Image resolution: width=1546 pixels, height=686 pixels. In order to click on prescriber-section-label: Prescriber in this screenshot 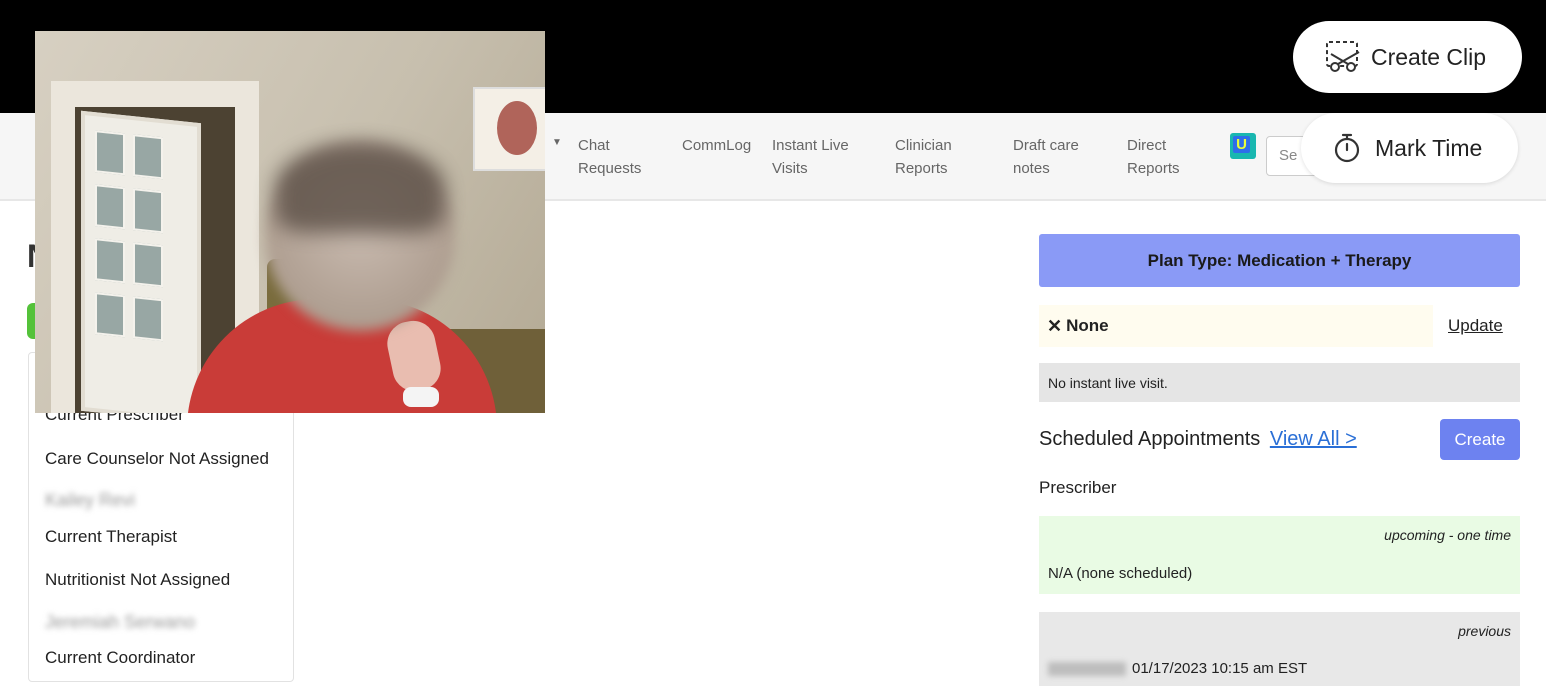, I will do `click(1078, 487)`.